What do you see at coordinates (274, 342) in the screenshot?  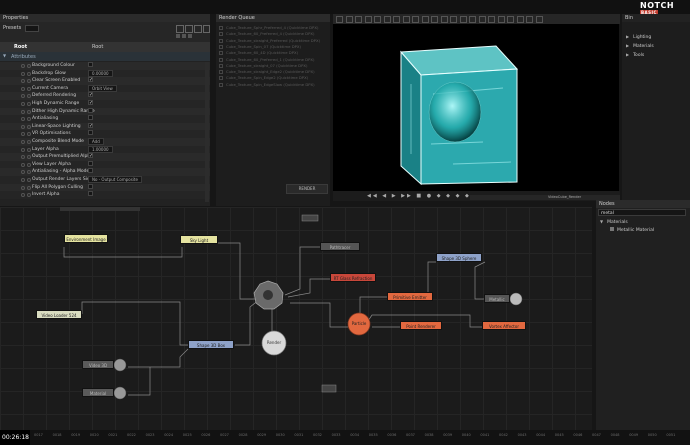 I see `node-render-label: Render` at bounding box center [274, 342].